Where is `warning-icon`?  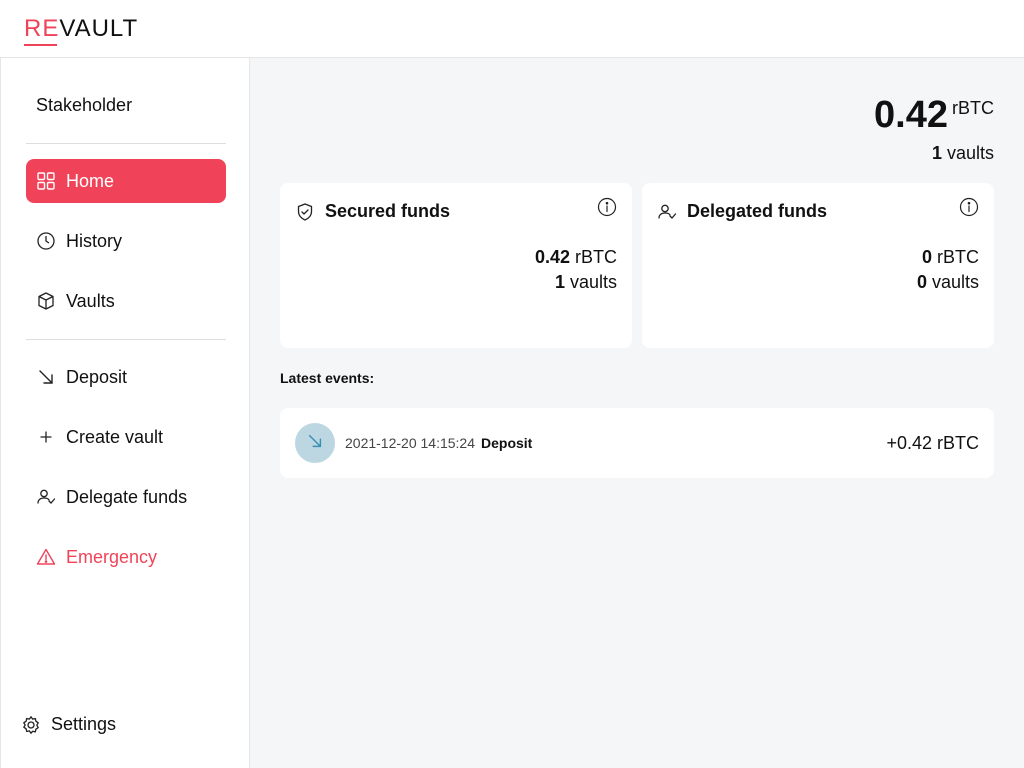 warning-icon is located at coordinates (46, 557).